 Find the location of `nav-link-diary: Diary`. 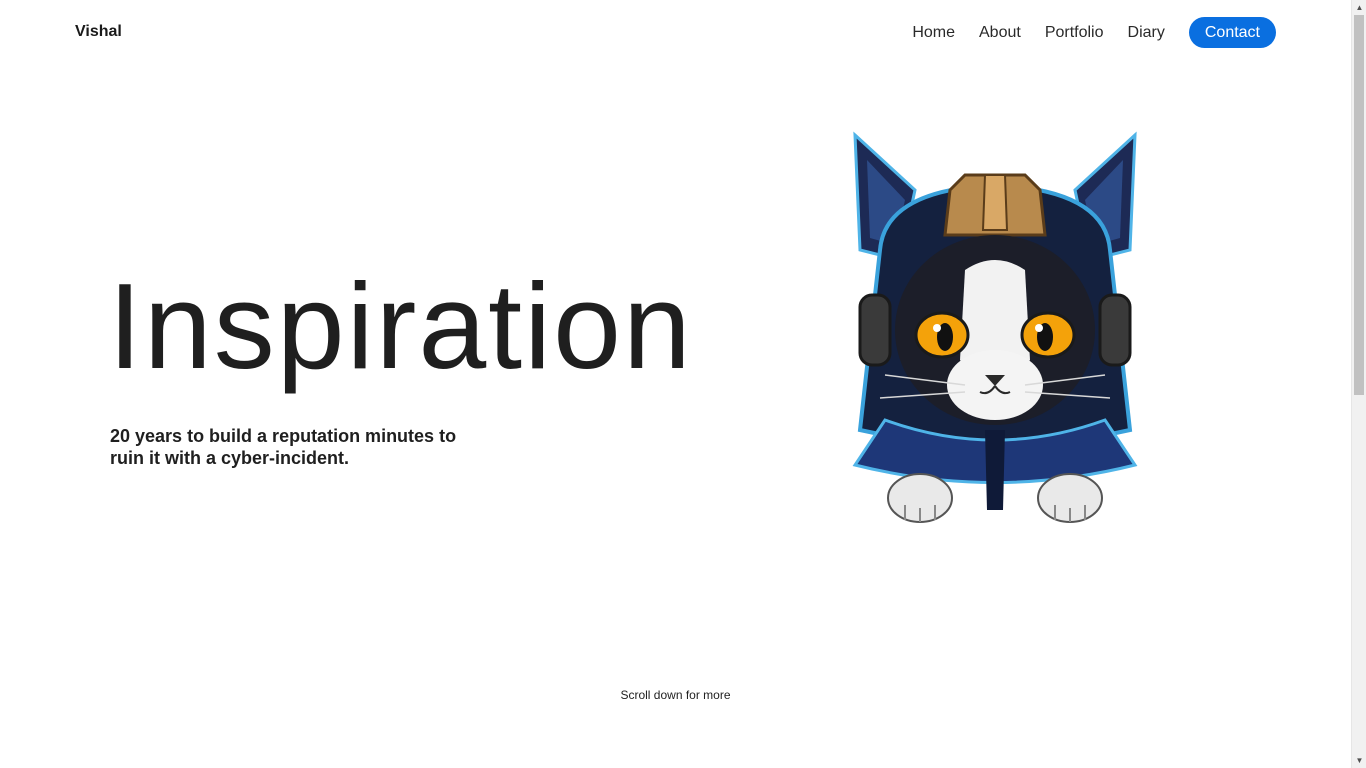

nav-link-diary: Diary is located at coordinates (1146, 33).